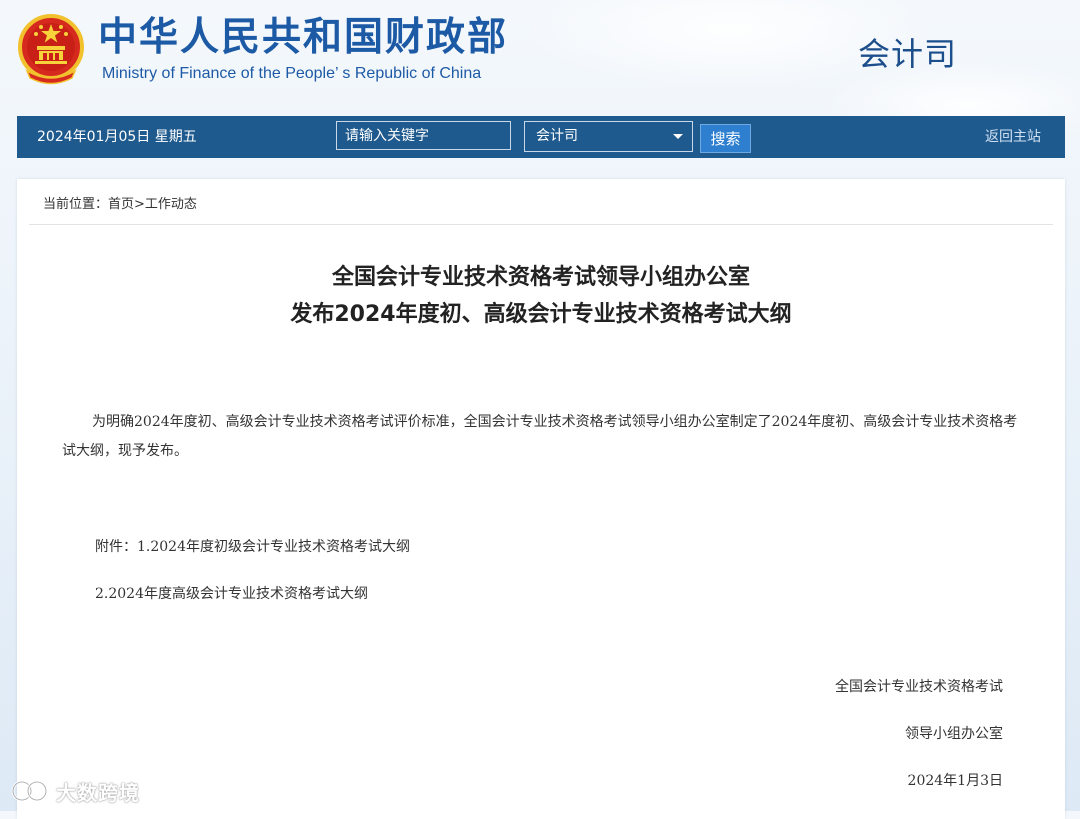 The height and width of the screenshot is (819, 1080). What do you see at coordinates (231, 594) in the screenshot?
I see `attachment-link: 2.2024年度高级会计专业技术资格考试大纲` at bounding box center [231, 594].